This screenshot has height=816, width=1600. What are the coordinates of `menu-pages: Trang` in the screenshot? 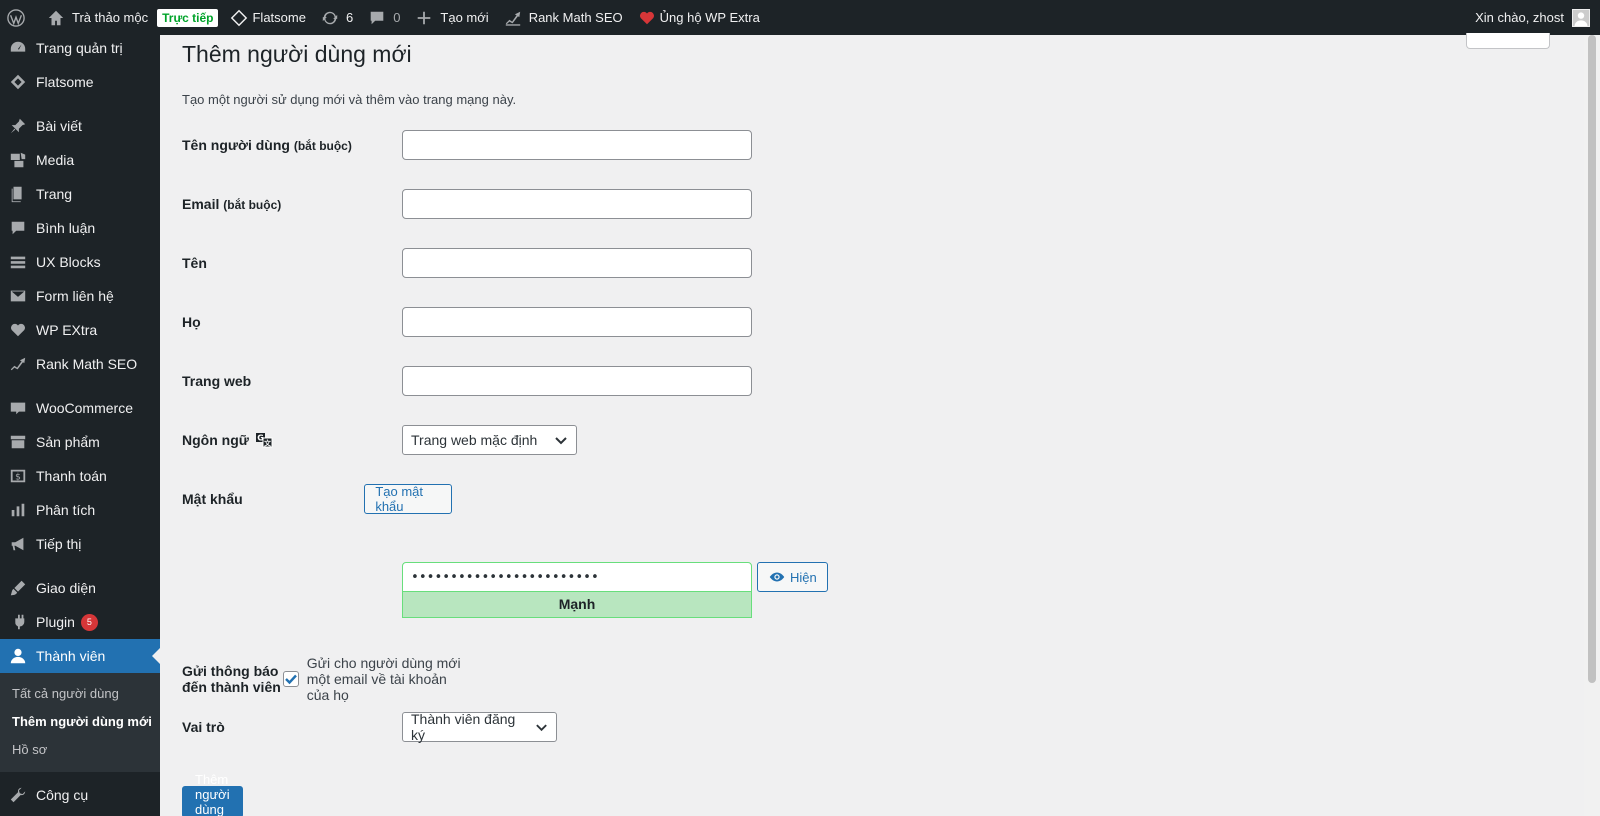 It's located at (80, 194).